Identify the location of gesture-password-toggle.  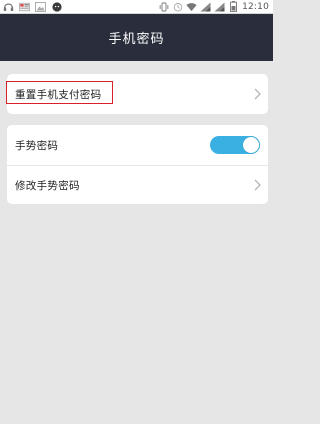
(235, 145).